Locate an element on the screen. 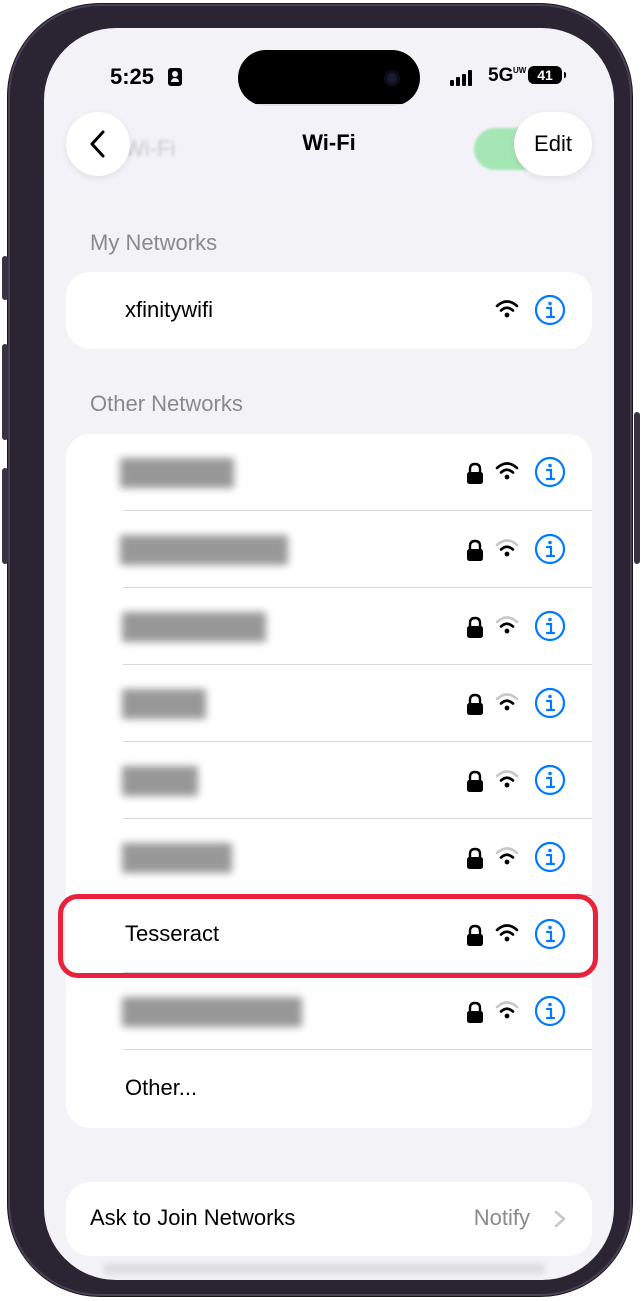 The height and width of the screenshot is (1301, 642). network-subtype: UW is located at coordinates (520, 70).